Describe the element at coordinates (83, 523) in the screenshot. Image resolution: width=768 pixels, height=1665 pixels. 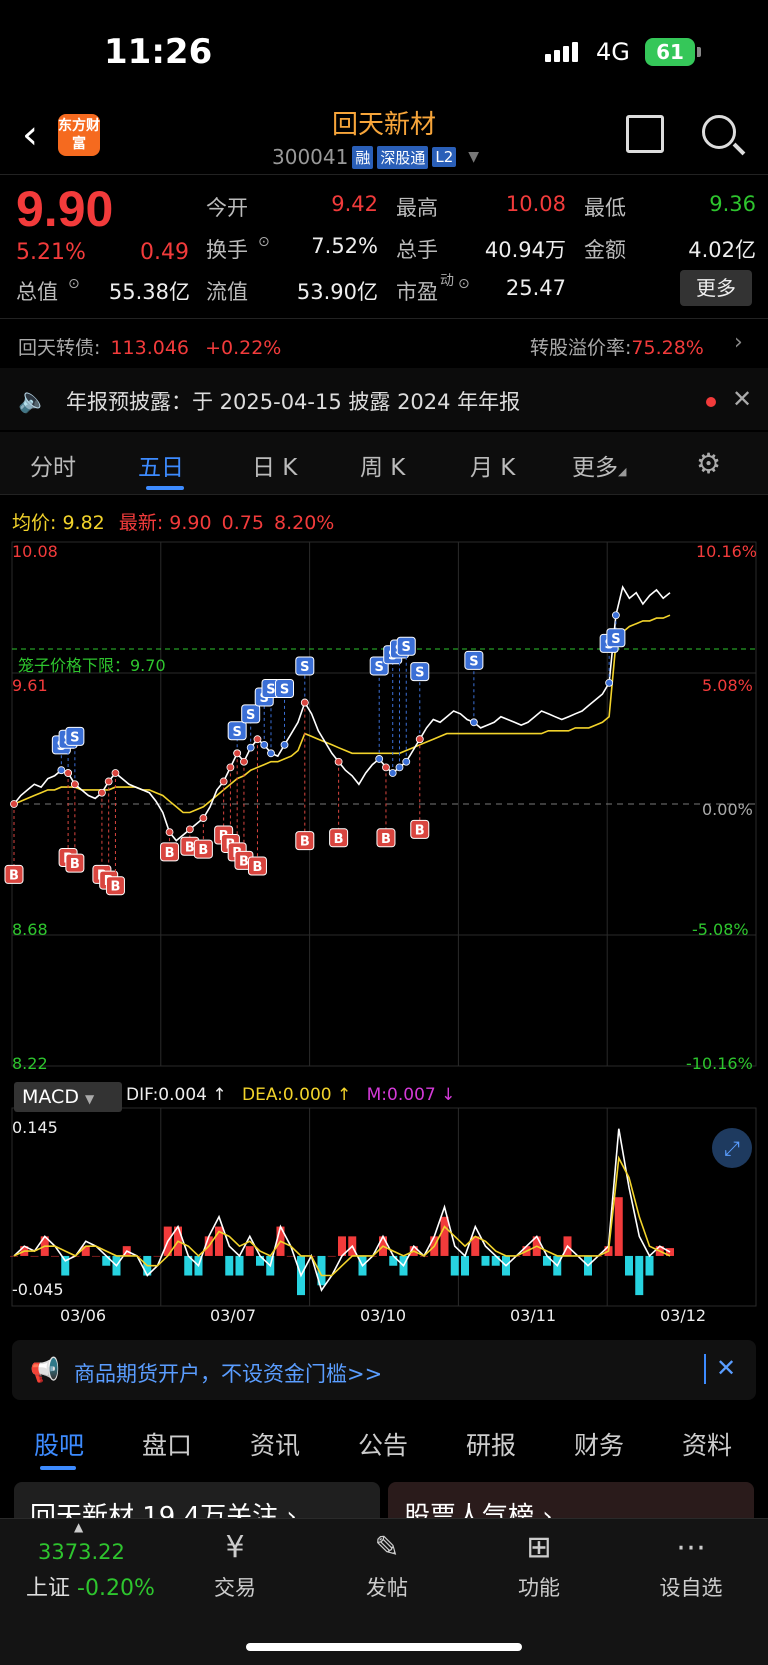
I see `avg-value: 9.82` at that location.